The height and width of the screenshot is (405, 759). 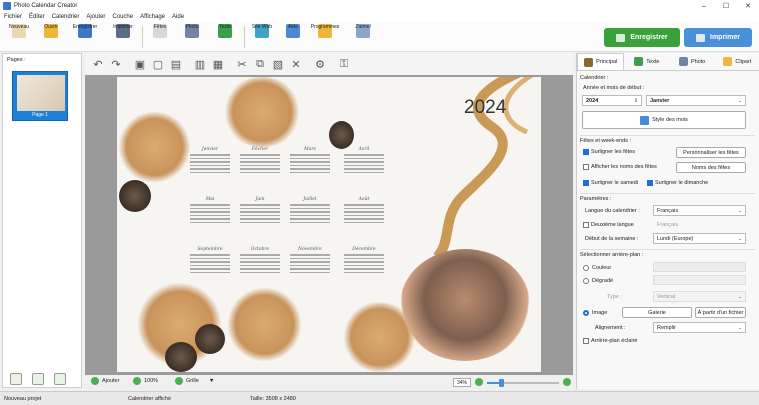 I want to click on from-file-button: À partir d'un fichier, so click(x=720, y=312).